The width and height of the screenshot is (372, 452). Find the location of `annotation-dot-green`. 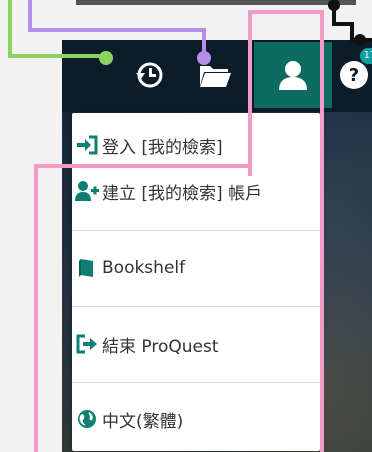

annotation-dot-green is located at coordinates (106, 58).